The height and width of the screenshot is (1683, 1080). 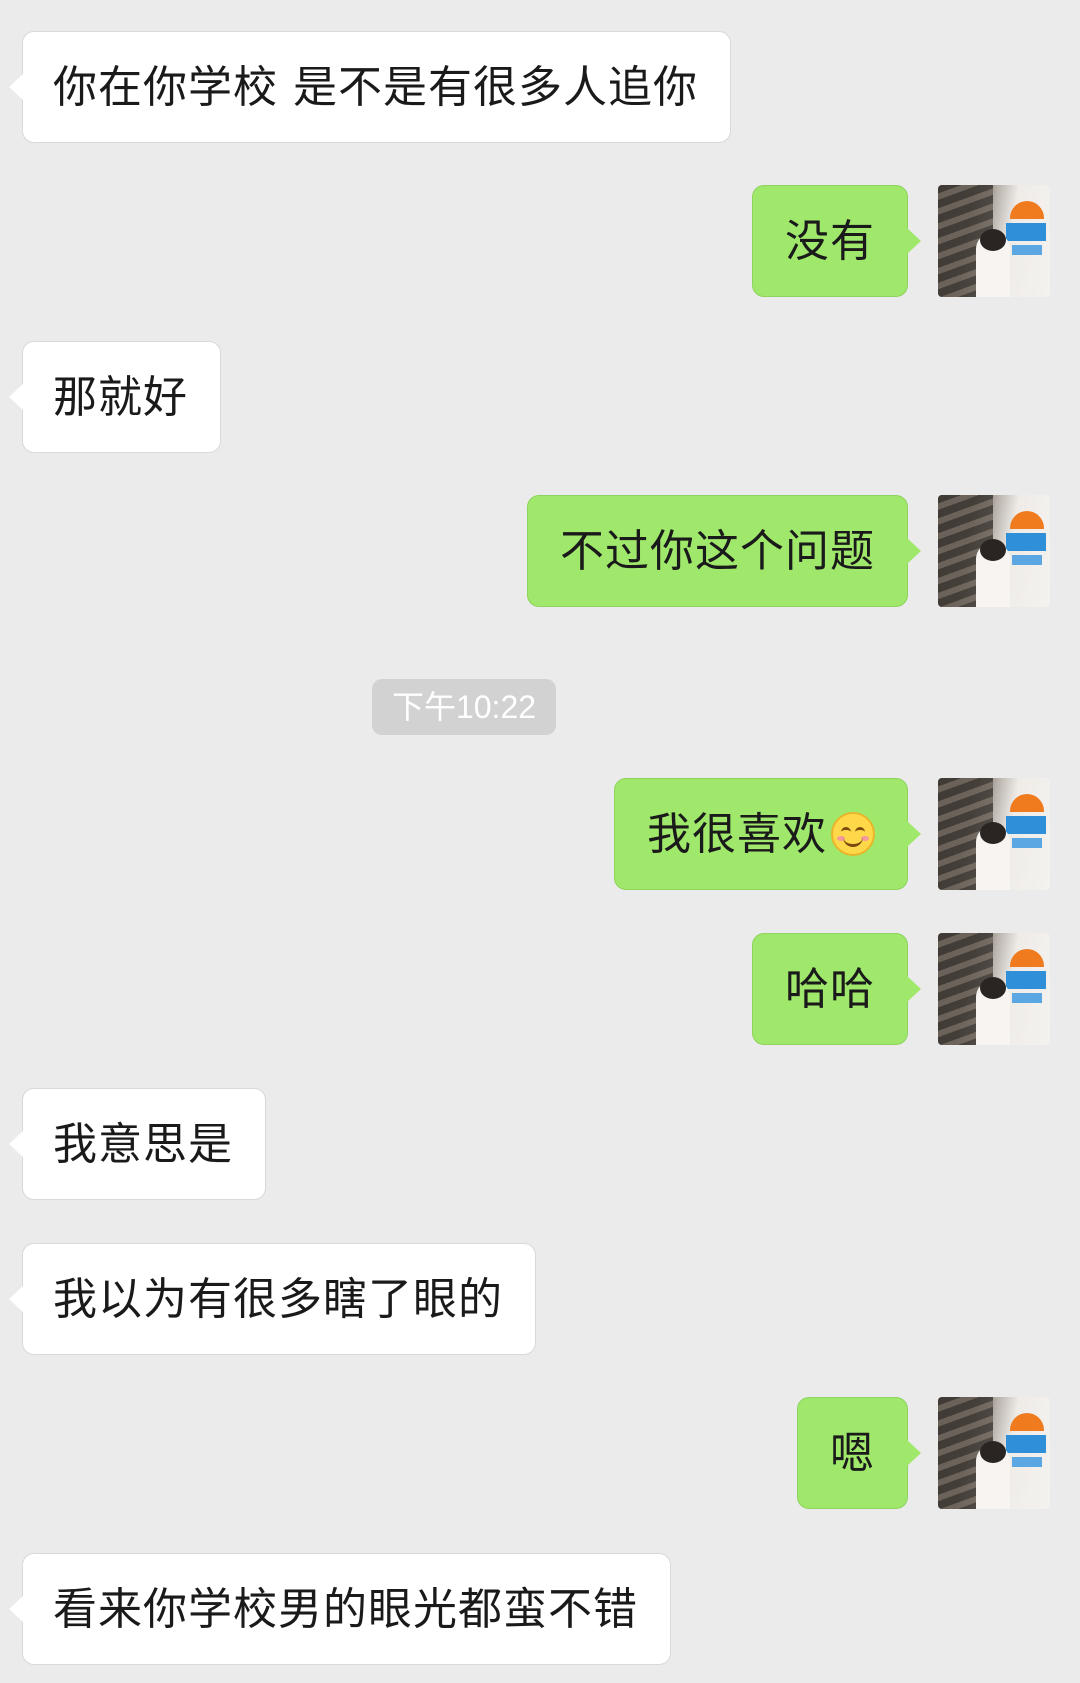 I want to click on incoming-message-bubble: 我意思是, so click(x=137, y=1144).